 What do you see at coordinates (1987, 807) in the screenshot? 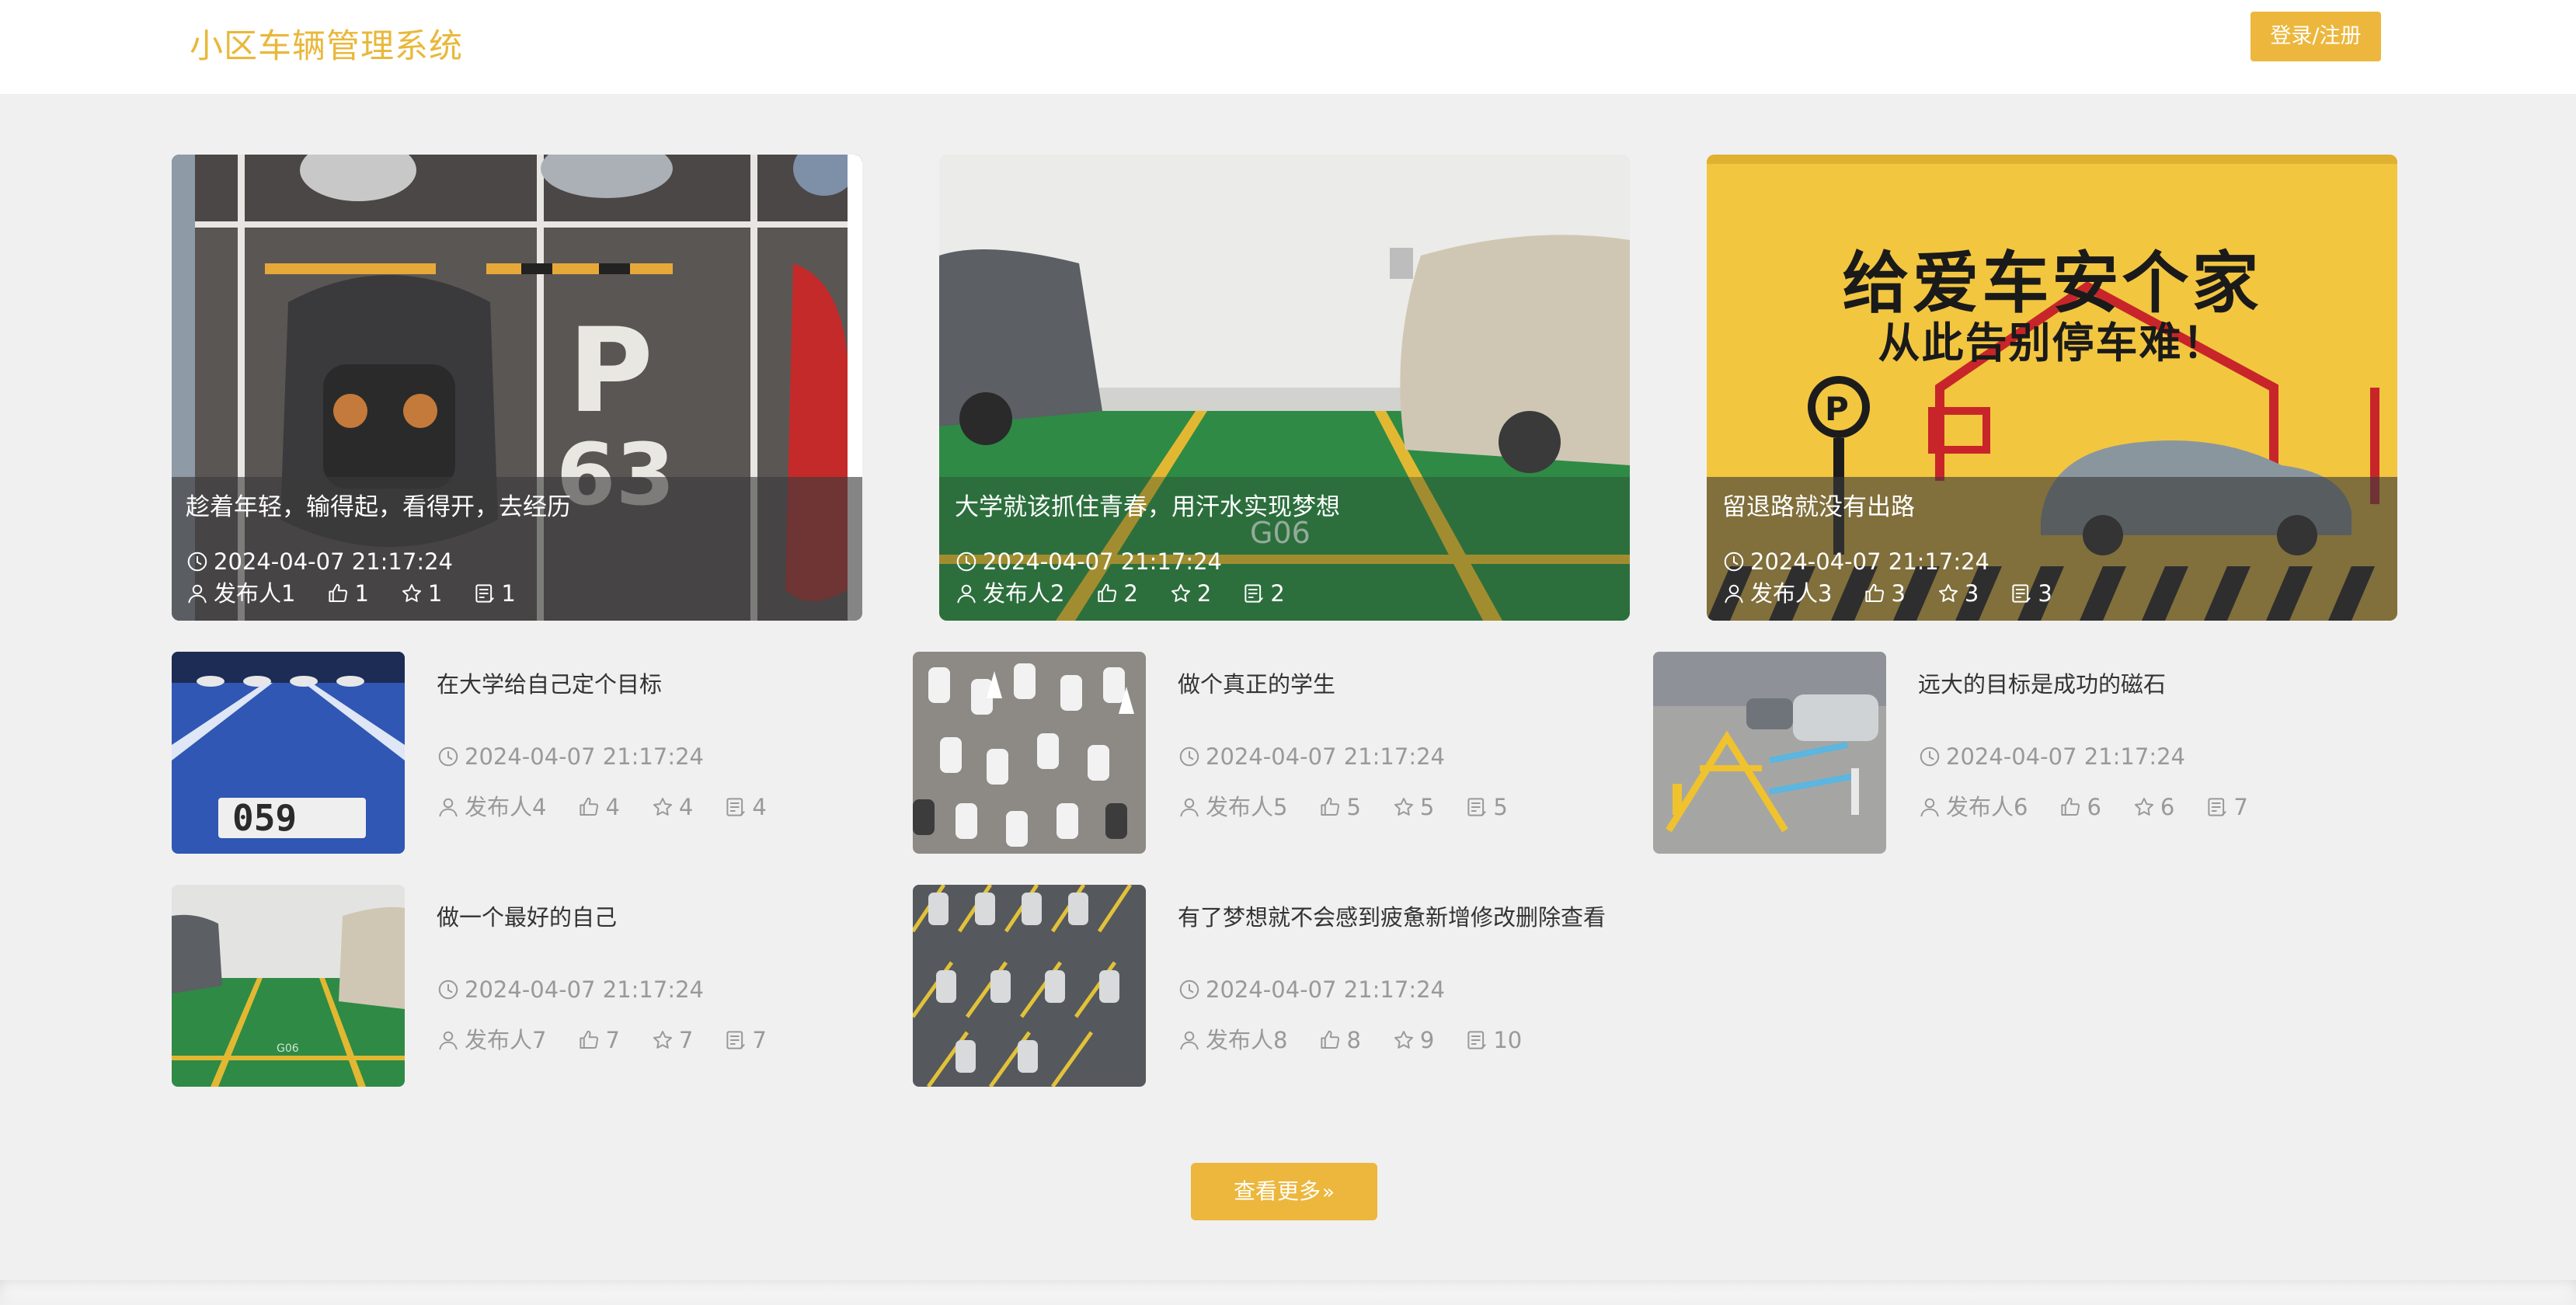
I see `author-name: 发布人6` at bounding box center [1987, 807].